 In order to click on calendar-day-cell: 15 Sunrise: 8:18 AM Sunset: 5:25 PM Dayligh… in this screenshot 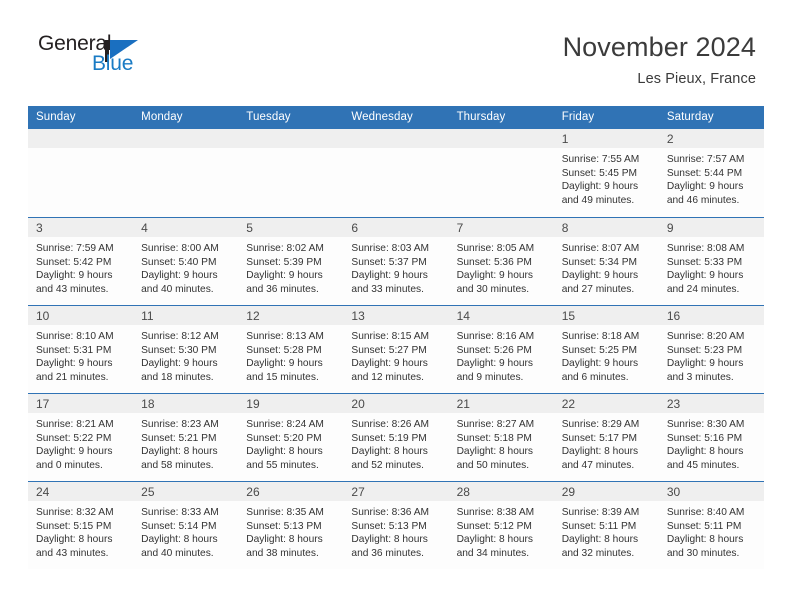, I will do `click(606, 349)`.